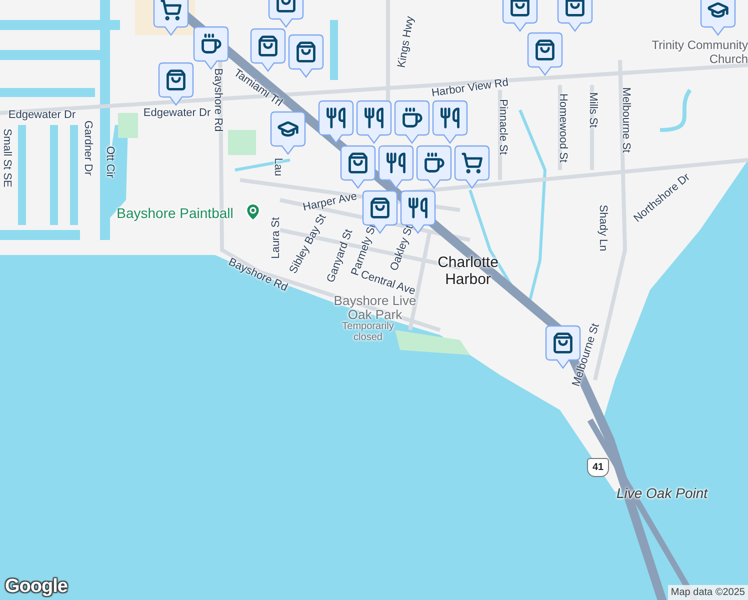 The image size is (748, 600). I want to click on church-label: Trinity Community Church, so click(699, 52).